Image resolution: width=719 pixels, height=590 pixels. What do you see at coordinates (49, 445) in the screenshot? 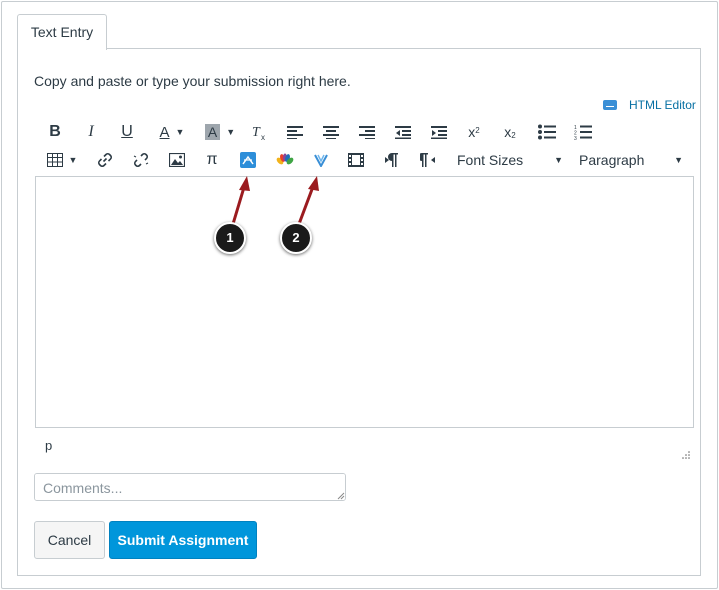
I see `element-path: p` at bounding box center [49, 445].